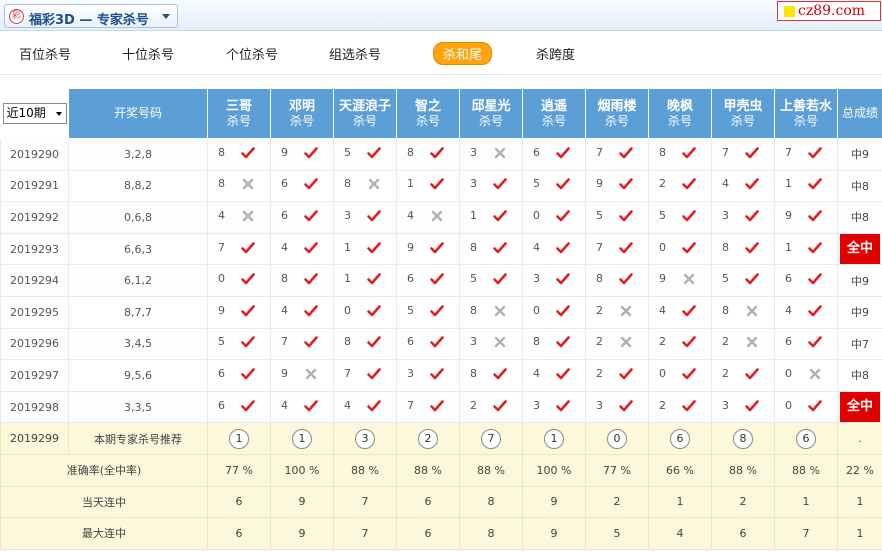 Image resolution: width=882 pixels, height=552 pixels. What do you see at coordinates (355, 53) in the screenshot?
I see `tab-group-kill: 组选杀号` at bounding box center [355, 53].